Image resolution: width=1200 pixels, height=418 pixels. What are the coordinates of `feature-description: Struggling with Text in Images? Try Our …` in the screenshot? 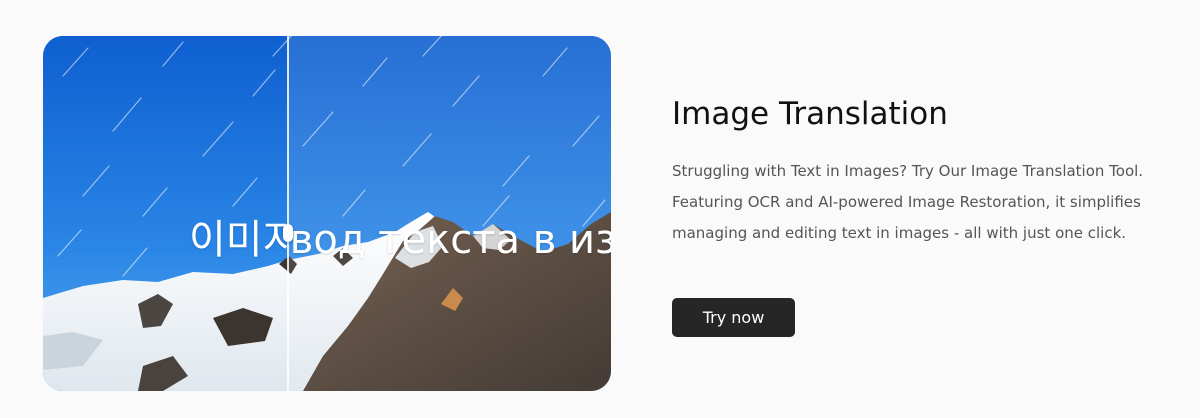 It's located at (908, 202).